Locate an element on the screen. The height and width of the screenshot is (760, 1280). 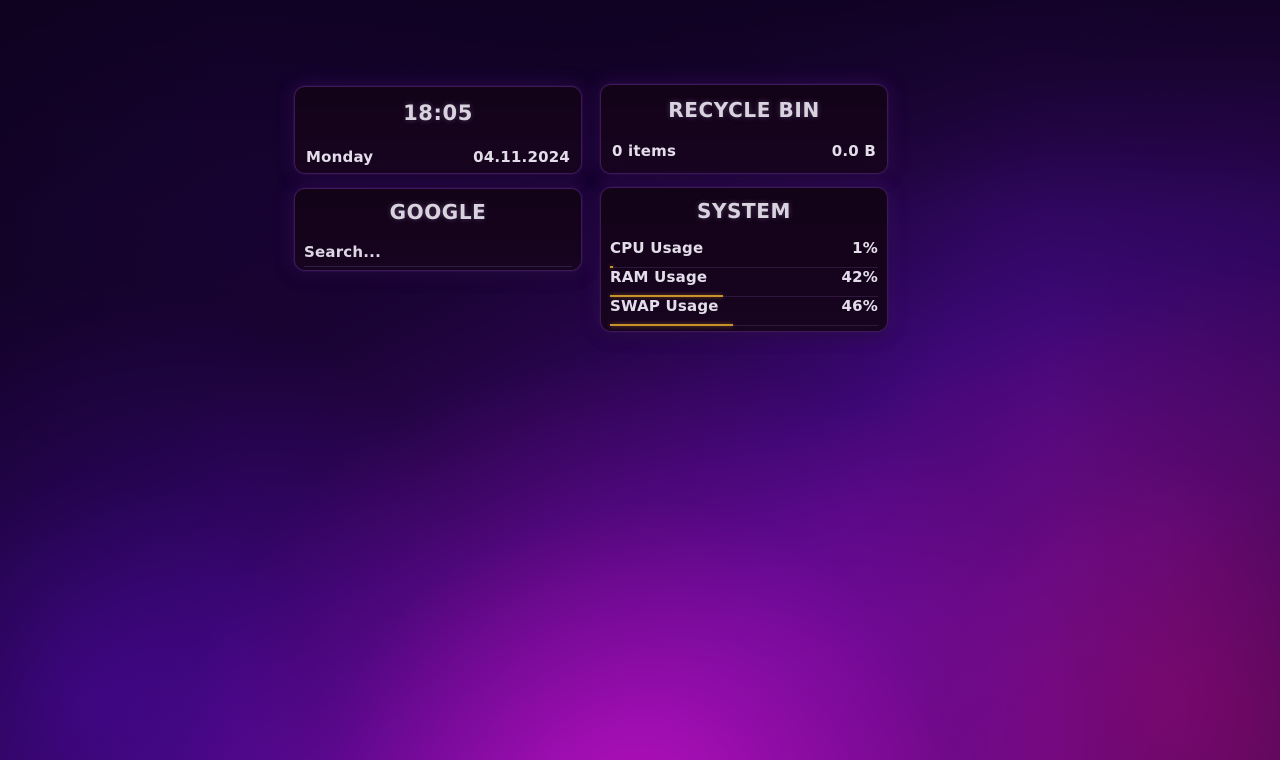
cpu-usage-value: 1% is located at coordinates (865, 248).